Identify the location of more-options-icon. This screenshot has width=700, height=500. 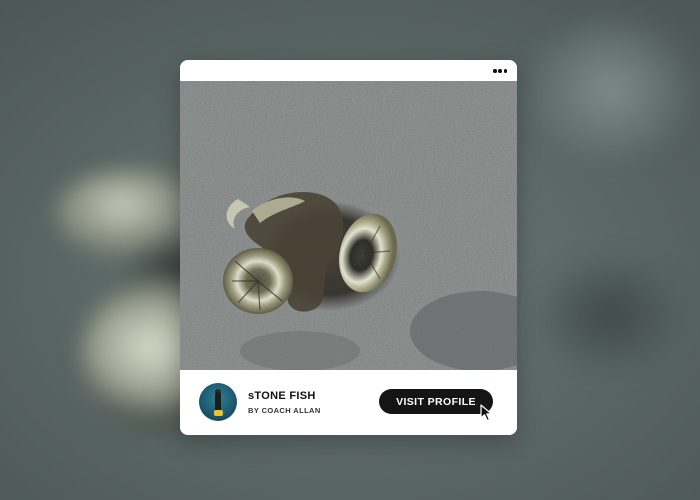
(500, 71).